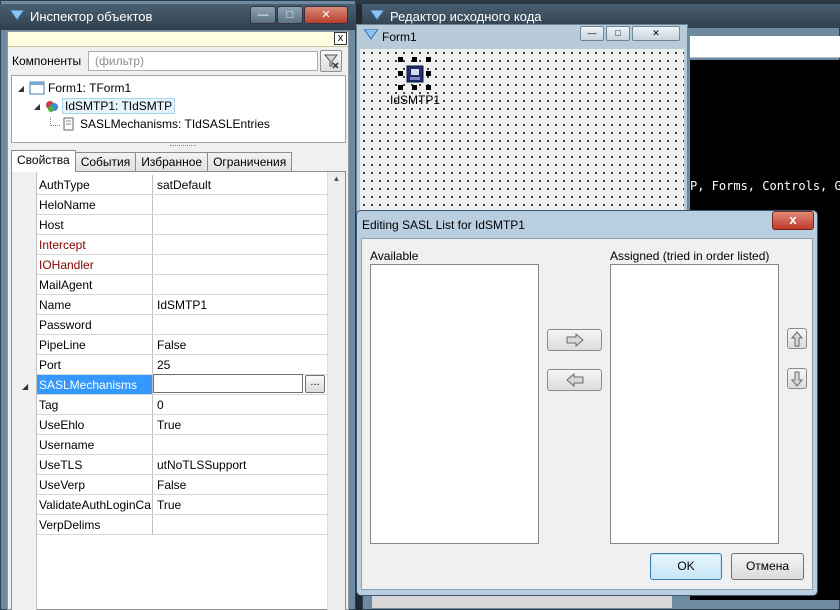  I want to click on property-row: Name IdSMTP1, so click(182, 305).